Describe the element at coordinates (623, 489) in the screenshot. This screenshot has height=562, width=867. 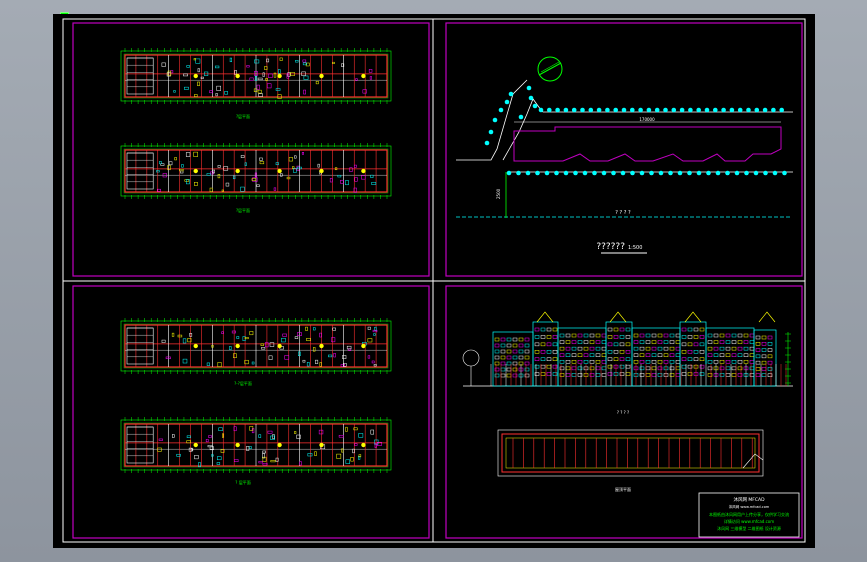
I see `roof-label: 屋顶平面` at that location.